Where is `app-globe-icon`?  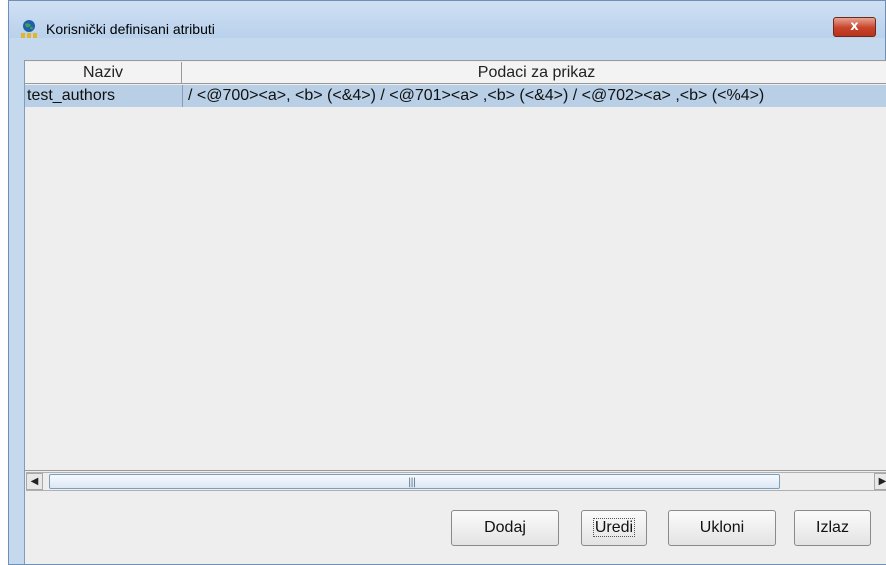 app-globe-icon is located at coordinates (29, 29).